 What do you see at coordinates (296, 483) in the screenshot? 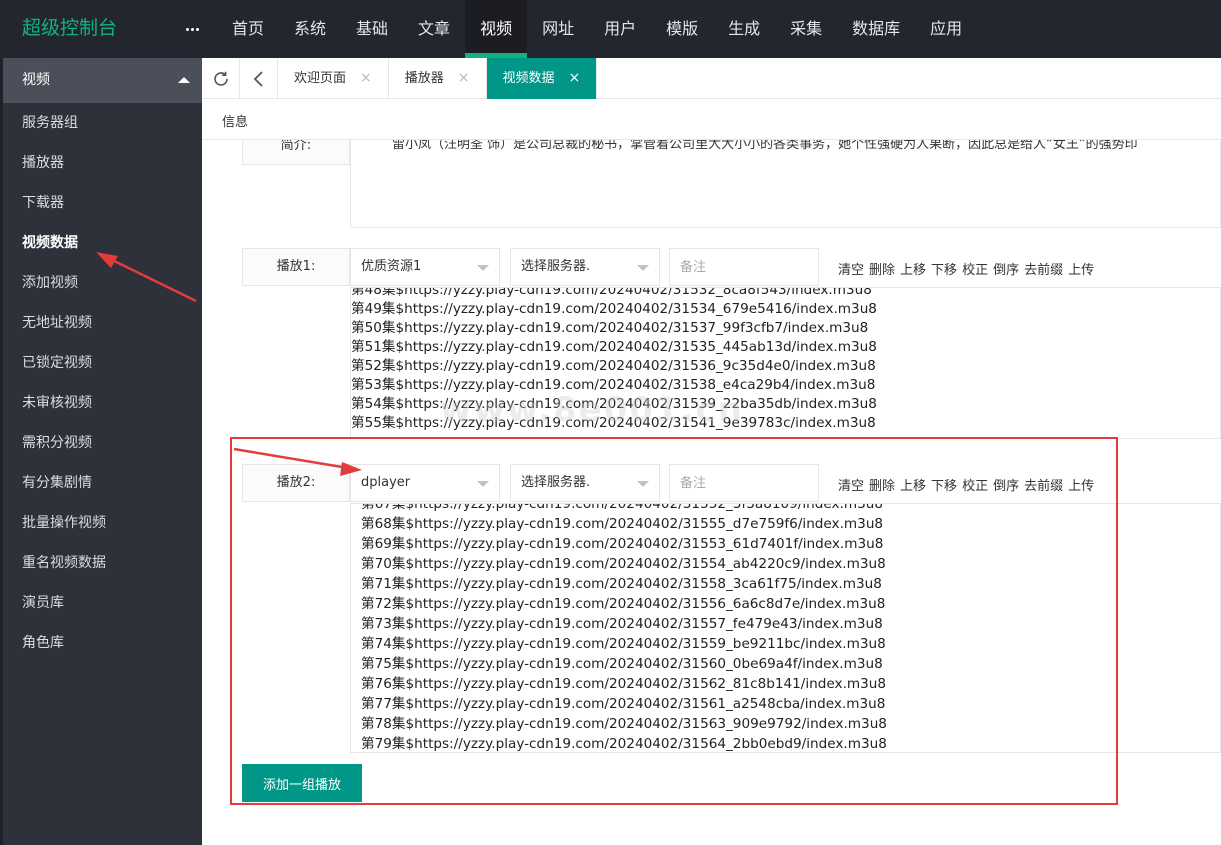
I see `play2-label: 播放2:` at bounding box center [296, 483].